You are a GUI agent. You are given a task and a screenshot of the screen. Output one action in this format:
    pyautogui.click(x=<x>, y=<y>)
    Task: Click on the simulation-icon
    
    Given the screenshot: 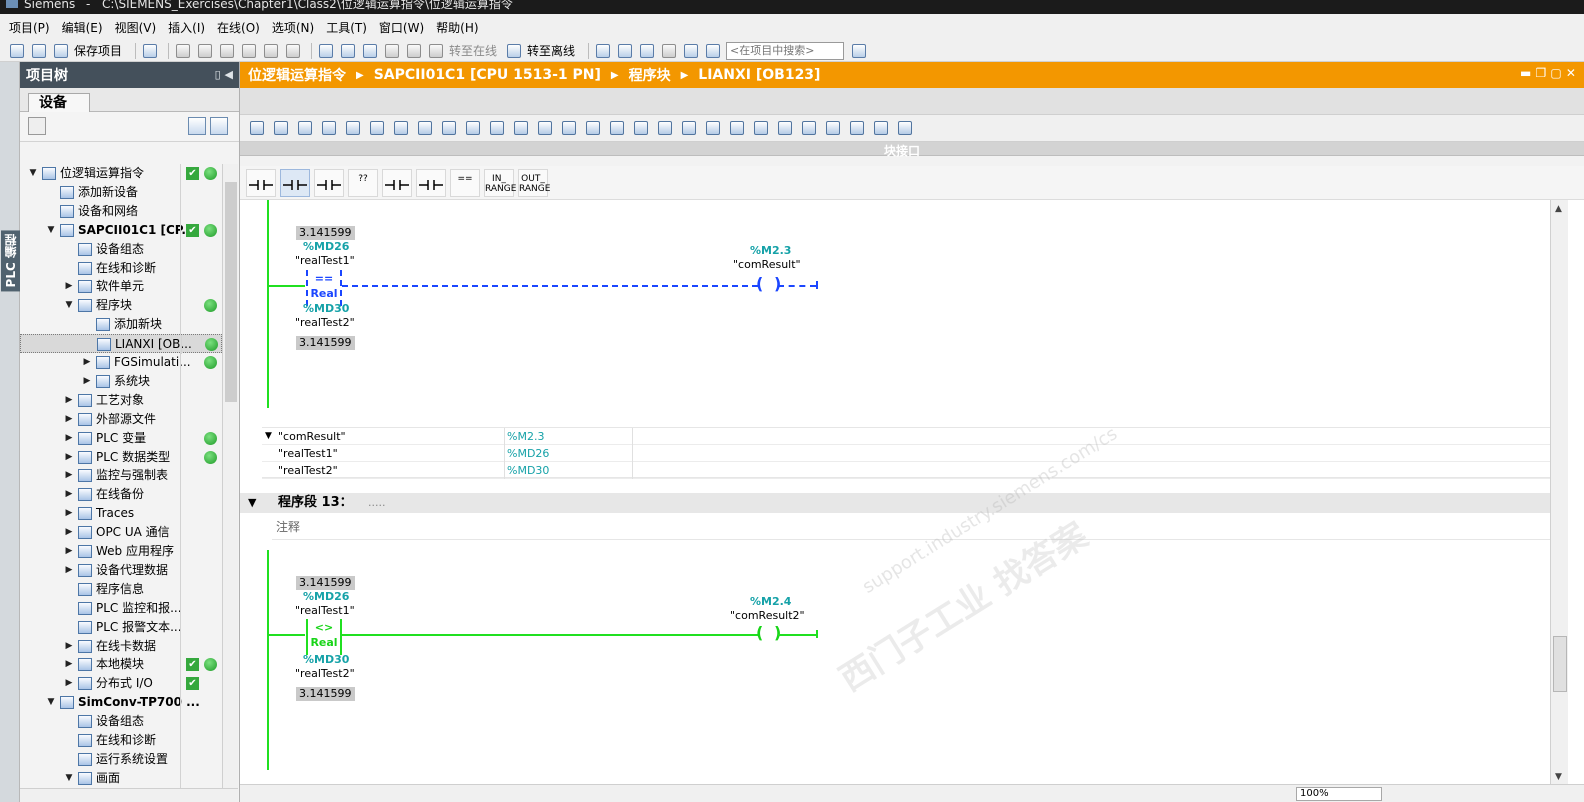 What is the action you would take?
    pyautogui.click(x=392, y=51)
    